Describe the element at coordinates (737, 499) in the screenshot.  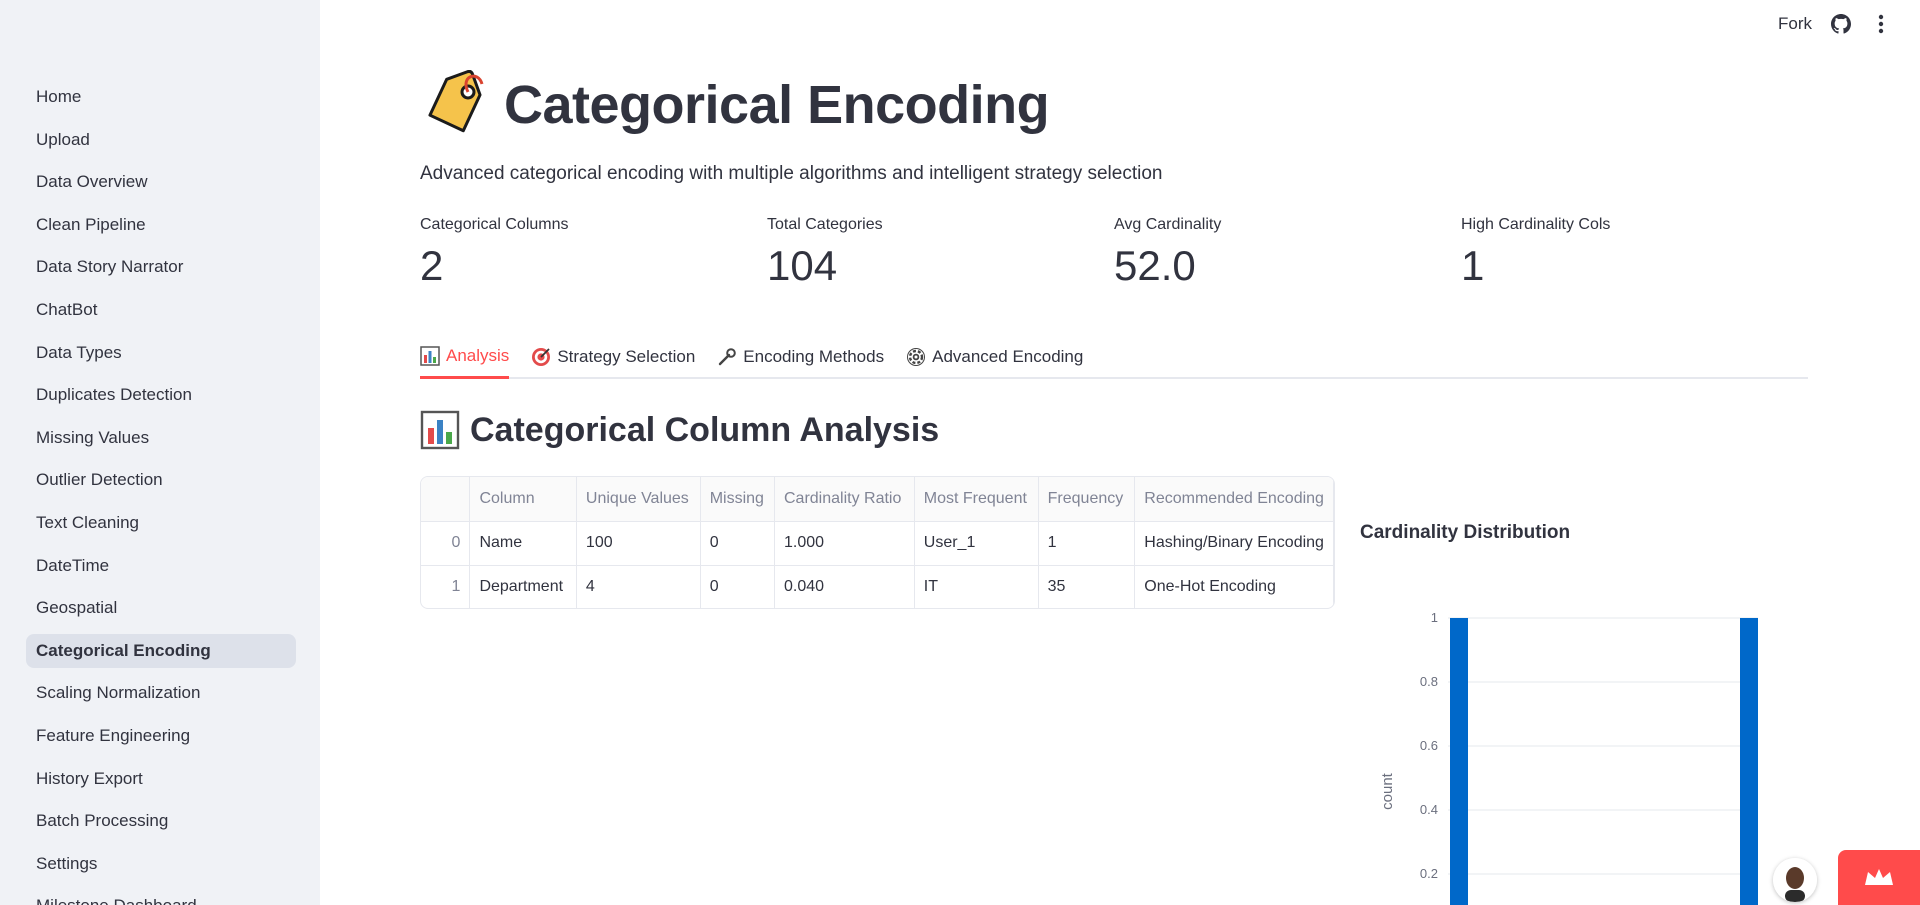
I see `column-header: Missing` at that location.